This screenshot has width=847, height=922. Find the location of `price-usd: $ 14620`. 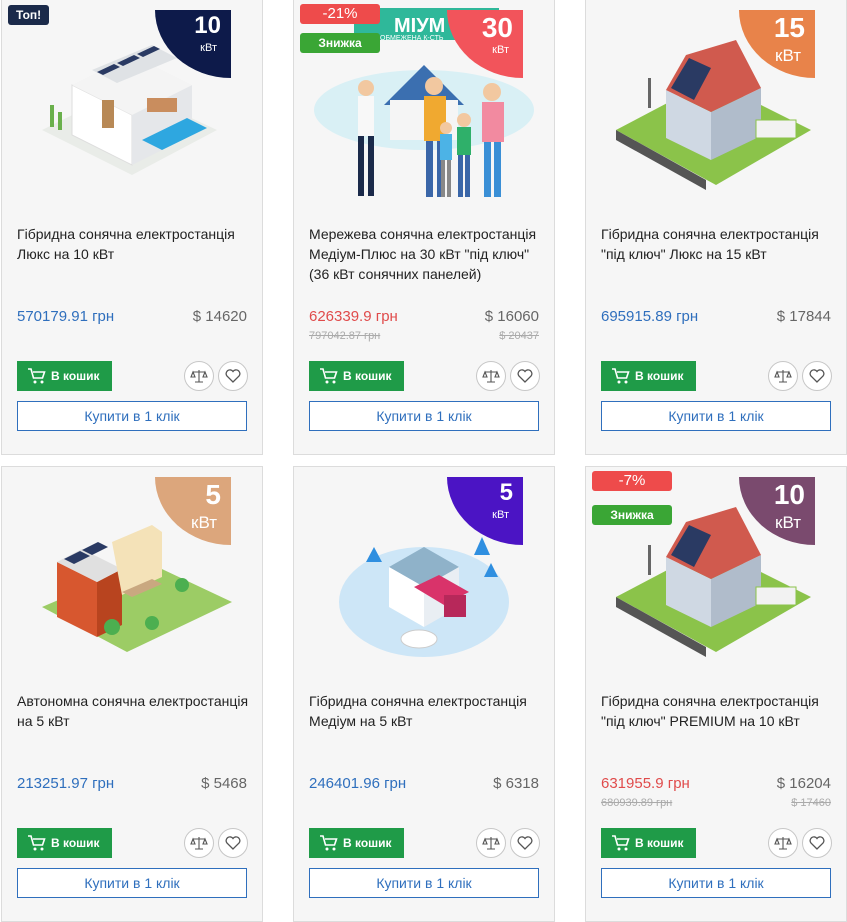

price-usd: $ 14620 is located at coordinates (219, 316).